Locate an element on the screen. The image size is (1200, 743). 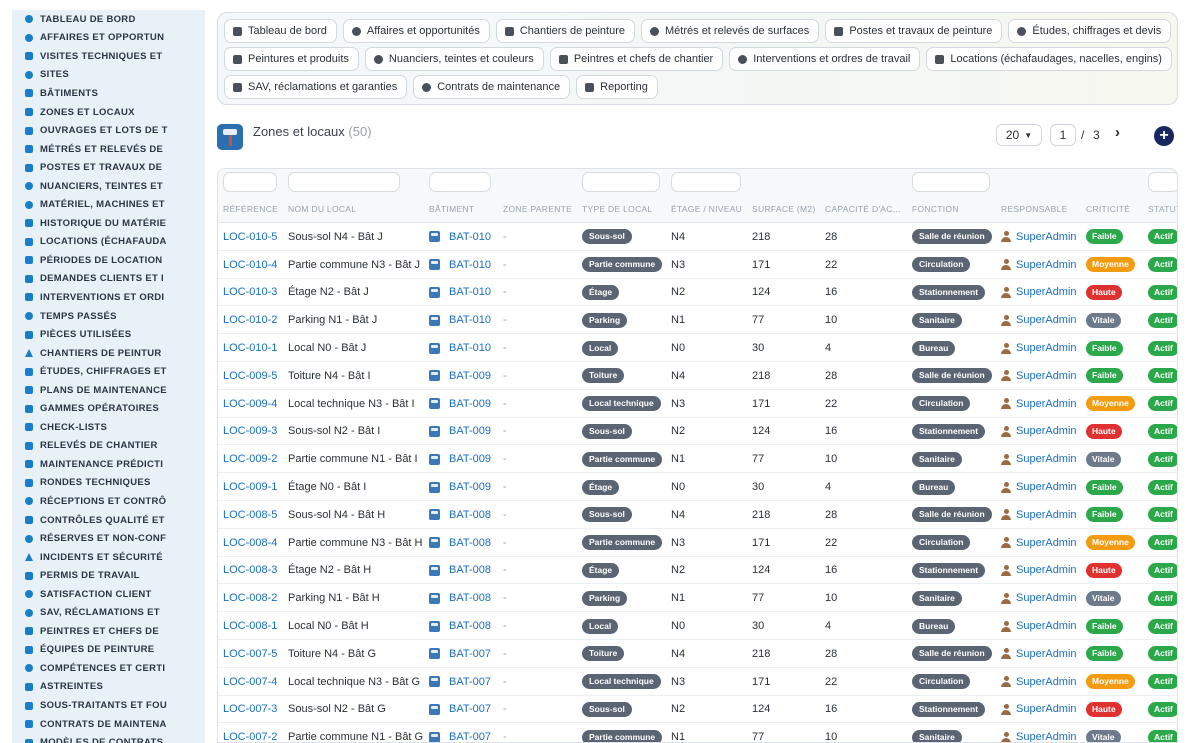
reference-link: LOC-007-3 is located at coordinates (250, 709).